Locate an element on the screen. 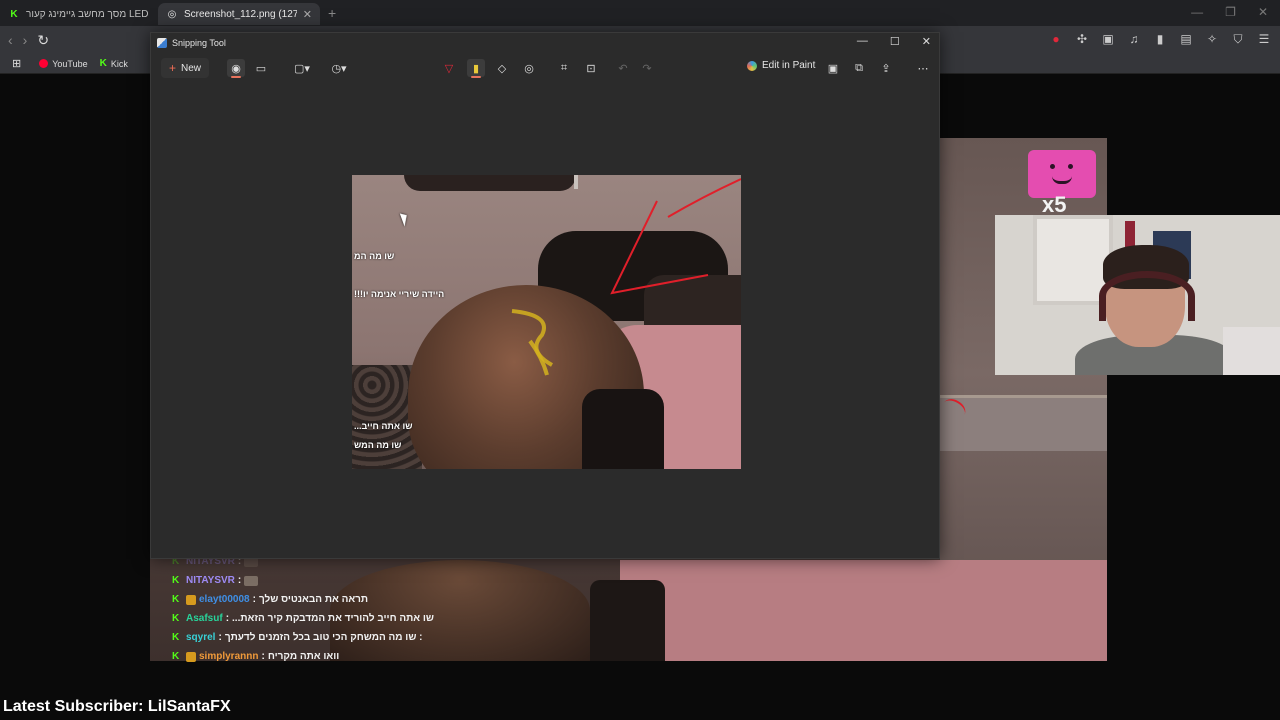 This screenshot has width=1280, height=720. eraser-icon: ◇ is located at coordinates (502, 68).